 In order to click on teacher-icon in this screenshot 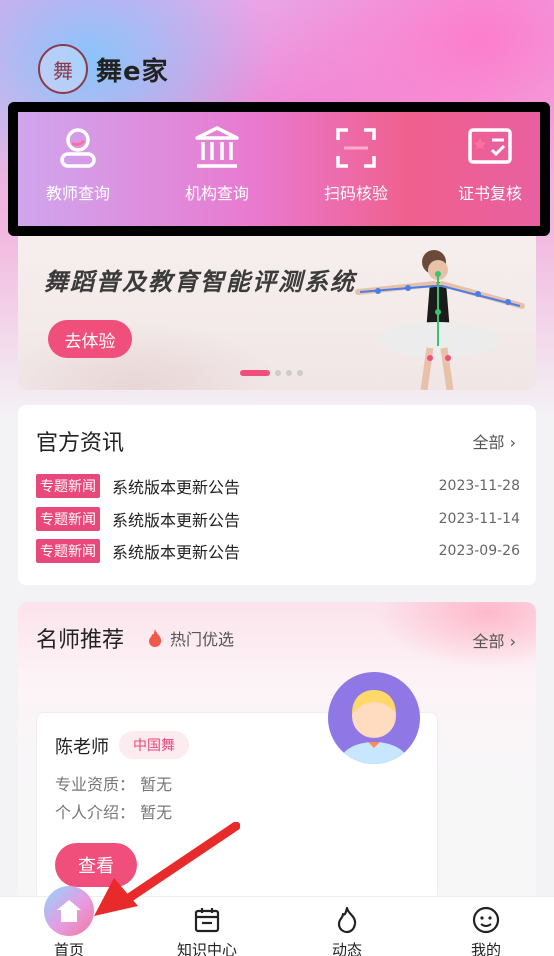, I will do `click(78, 148)`.